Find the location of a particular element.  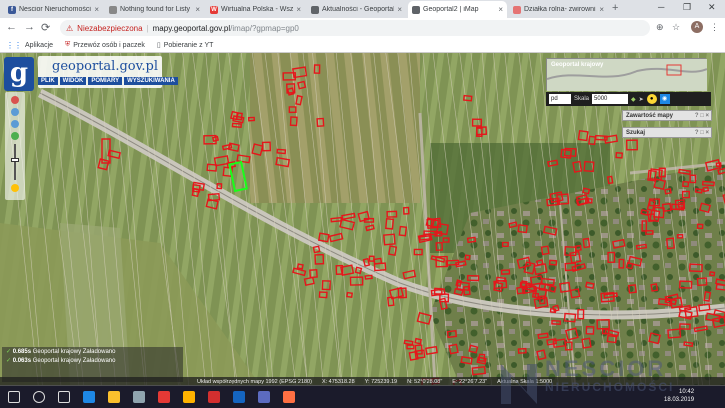

tab-1: Nothing found for Listy × is located at coordinates (154, 9).